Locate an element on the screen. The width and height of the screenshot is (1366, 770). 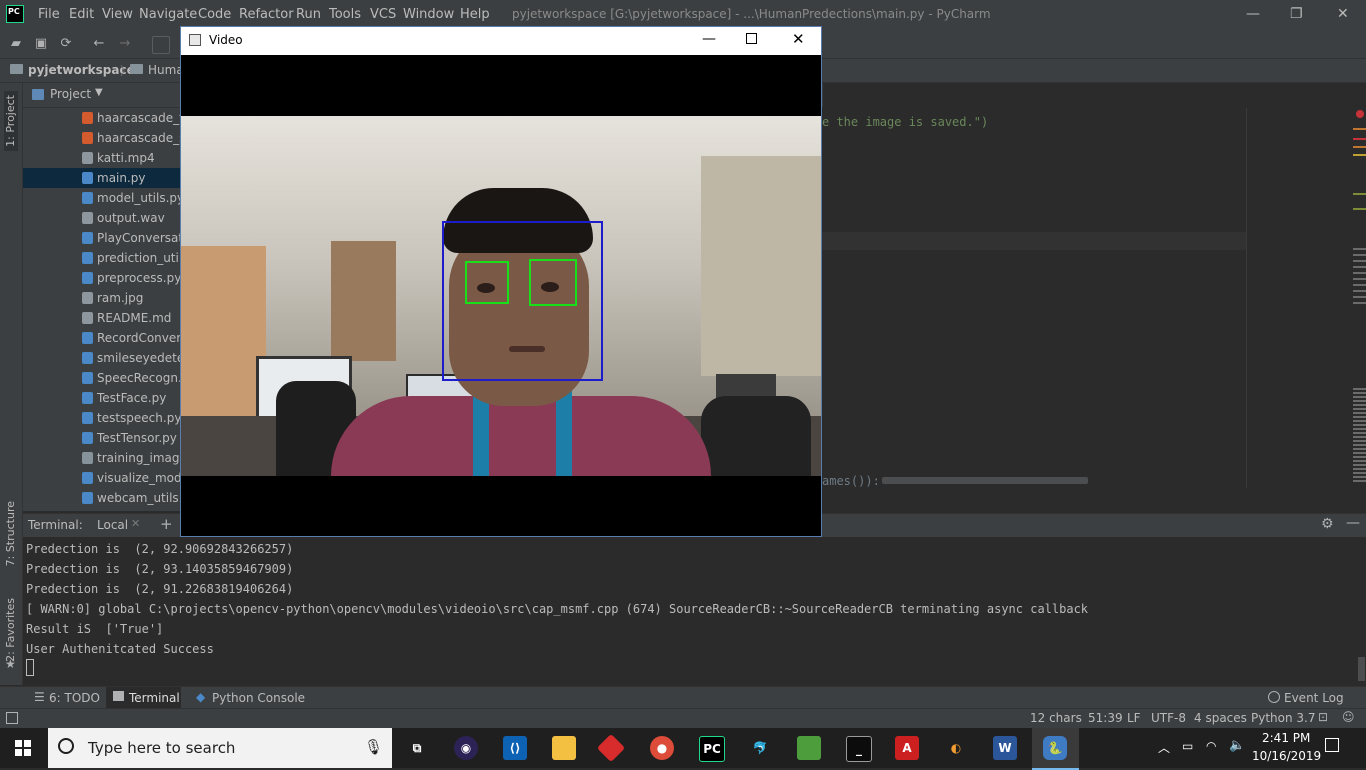
file-tree-item: PlayConversatio is located at coordinates (101, 238).